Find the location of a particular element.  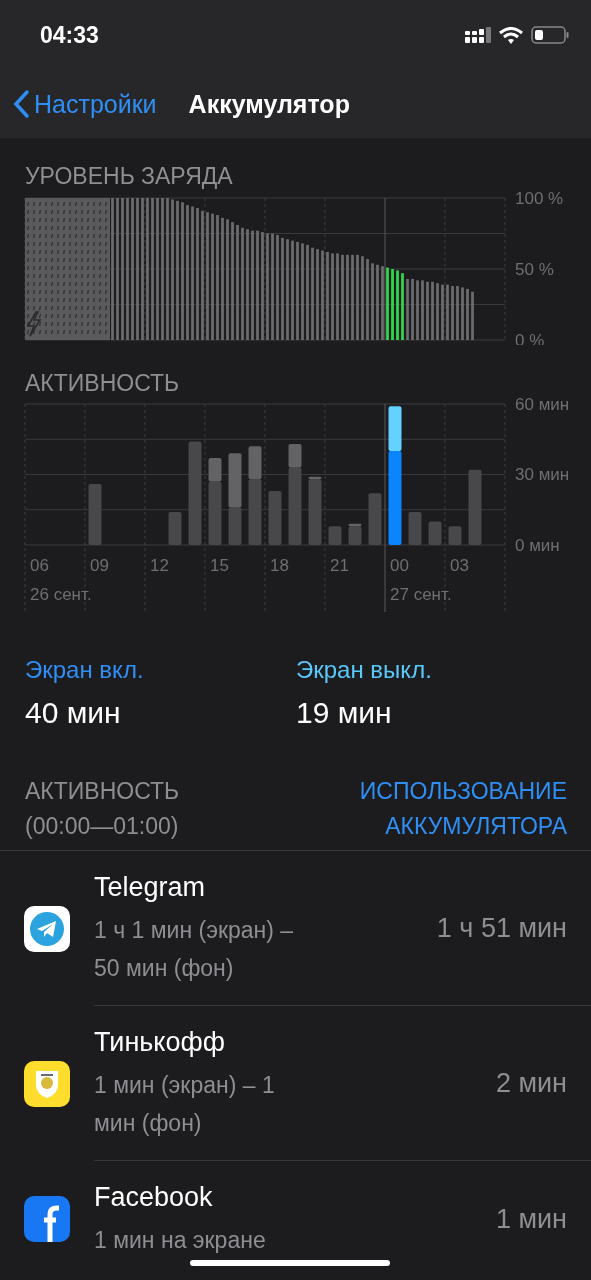

app-usage-time: 2 мин is located at coordinates (531, 1083).